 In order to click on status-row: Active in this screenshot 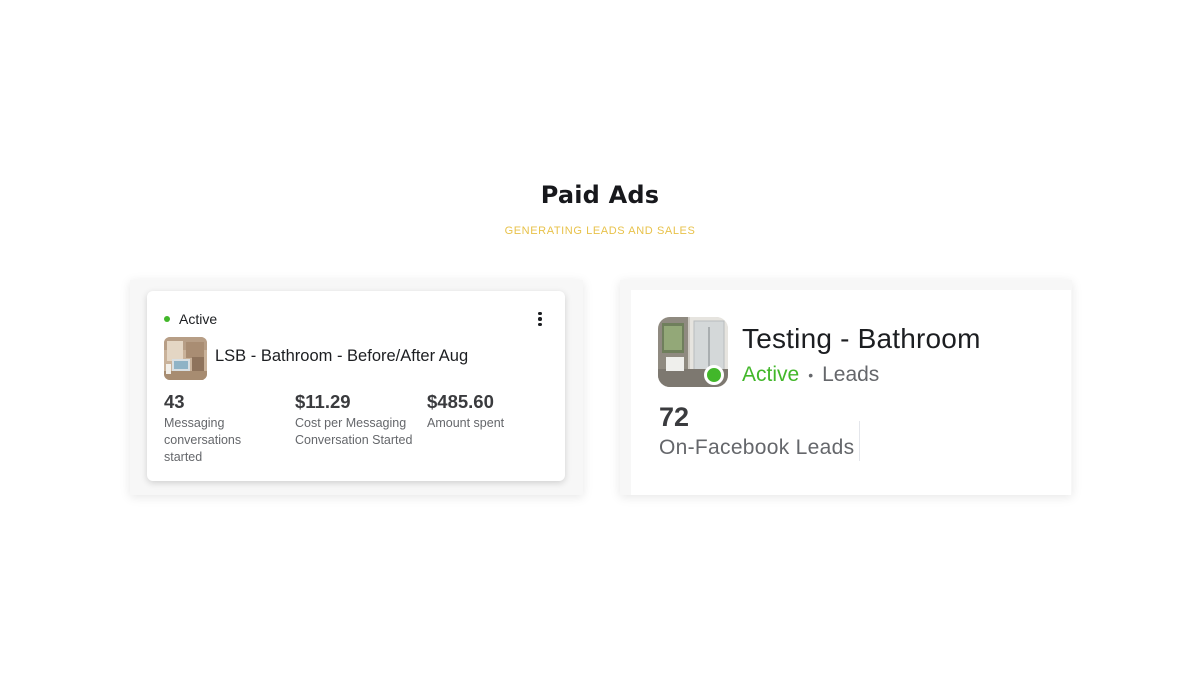, I will do `click(190, 319)`.